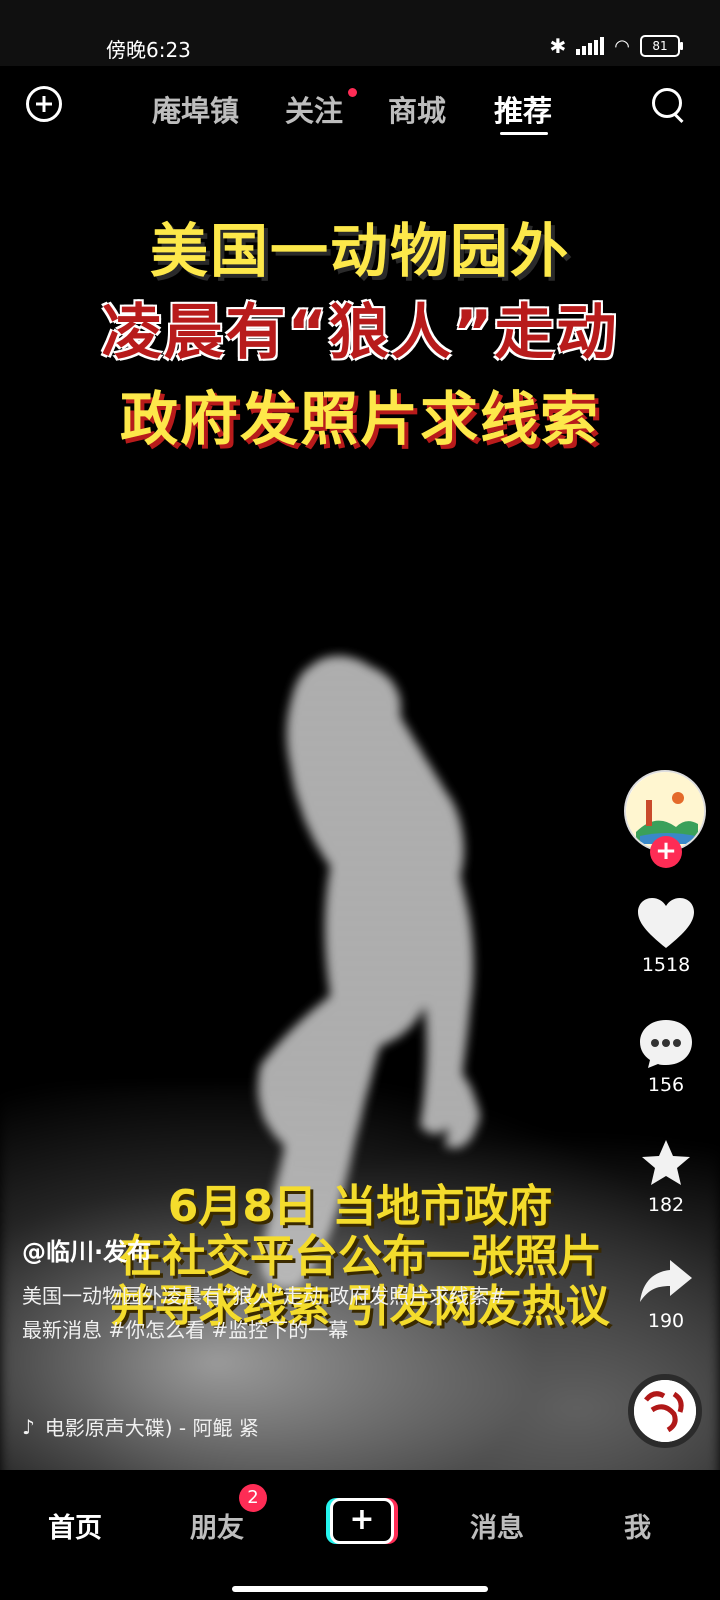 The image size is (720, 1600). I want to click on comment-count: 156, so click(666, 1085).